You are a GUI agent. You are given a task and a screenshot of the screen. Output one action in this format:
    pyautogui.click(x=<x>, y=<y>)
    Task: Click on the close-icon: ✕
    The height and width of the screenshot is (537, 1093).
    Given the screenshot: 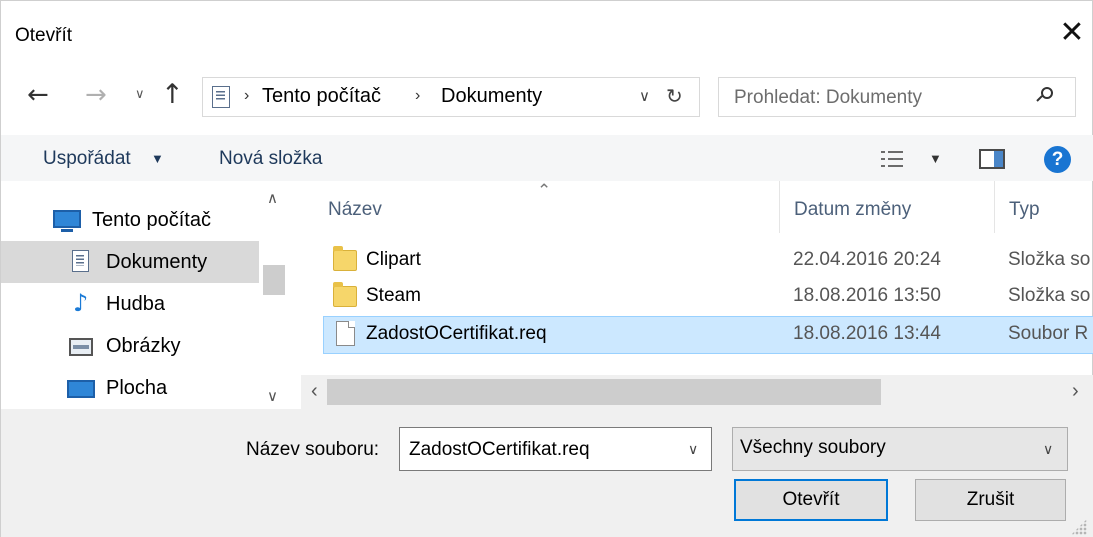 What is the action you would take?
    pyautogui.click(x=1072, y=33)
    